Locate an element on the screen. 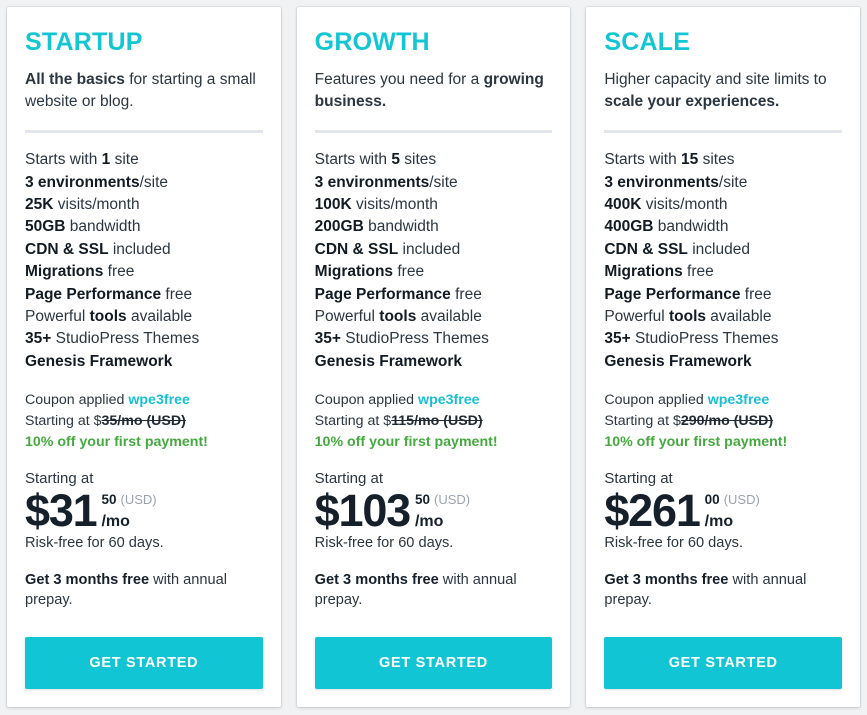 The width and height of the screenshot is (867, 715). plan-tagline-bold: All the basics is located at coordinates (75, 80).